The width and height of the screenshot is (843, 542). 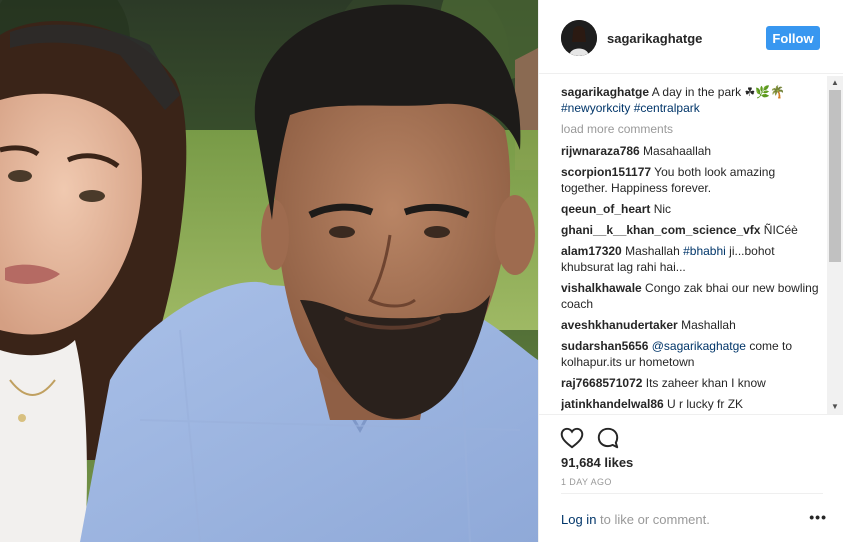 I want to click on comment-item: ghani__k__khan_com_science_vfx ÑICéè, so click(x=692, y=230).